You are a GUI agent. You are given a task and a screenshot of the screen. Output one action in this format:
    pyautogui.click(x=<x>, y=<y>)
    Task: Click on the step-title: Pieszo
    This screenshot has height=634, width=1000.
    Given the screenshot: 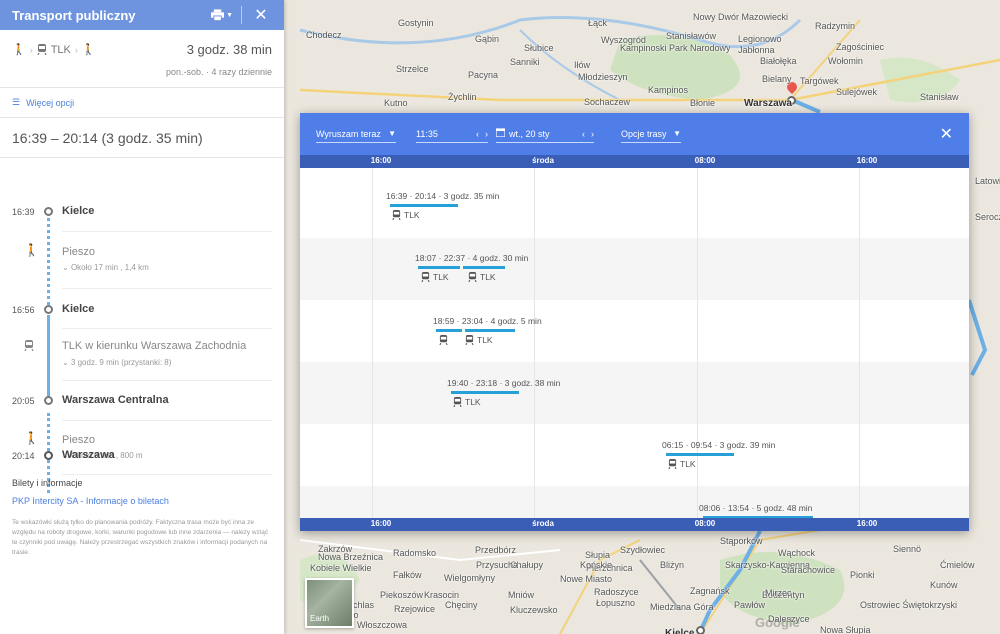 What is the action you would take?
    pyautogui.click(x=79, y=440)
    